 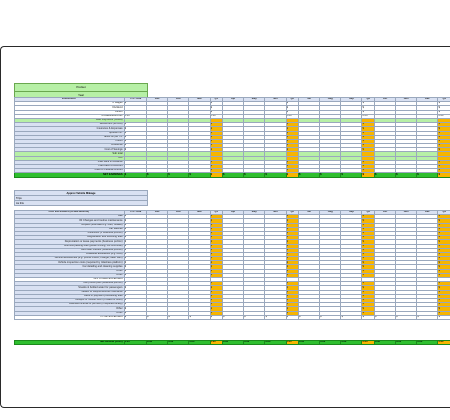 What do you see at coordinates (69, 342) in the screenshot?
I see `row-label: Net Income (Loss)` at bounding box center [69, 342].